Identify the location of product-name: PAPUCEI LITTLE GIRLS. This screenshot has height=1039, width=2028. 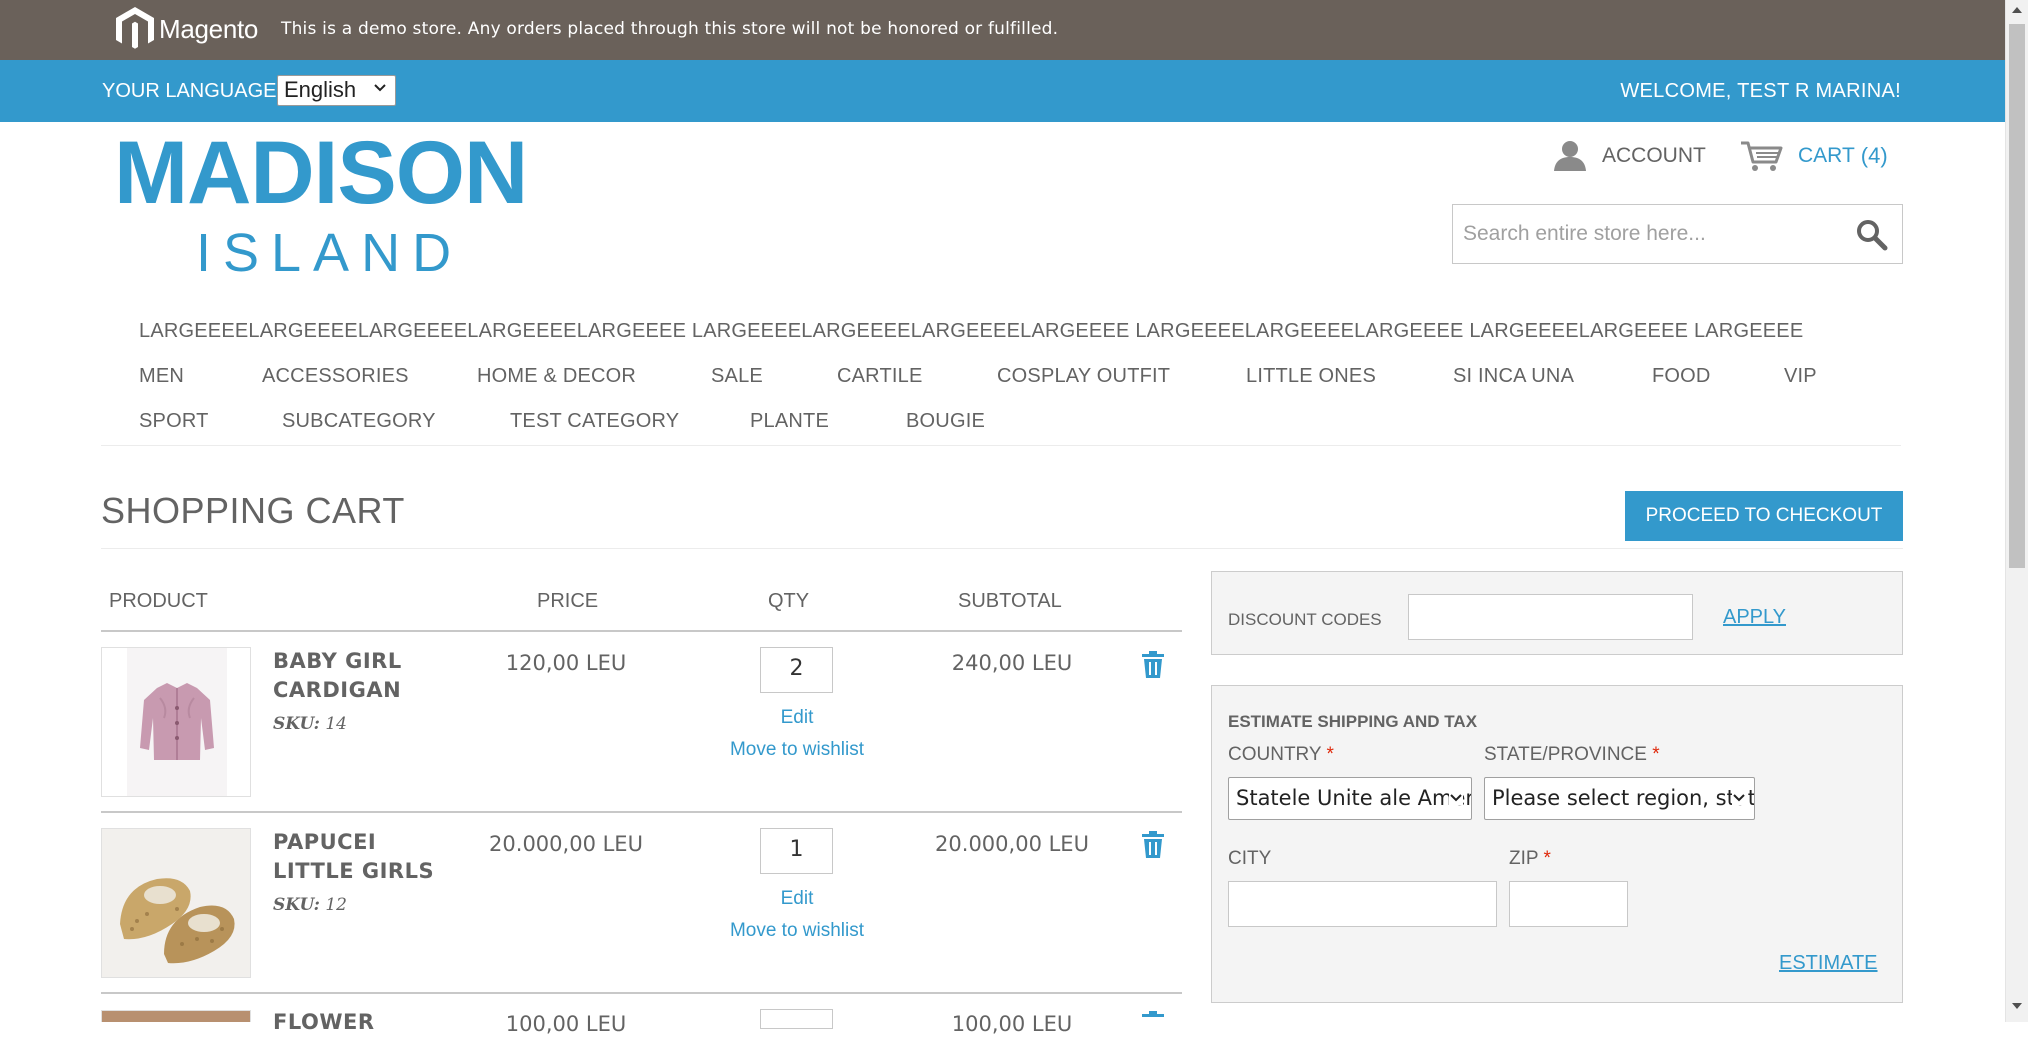
(360, 857).